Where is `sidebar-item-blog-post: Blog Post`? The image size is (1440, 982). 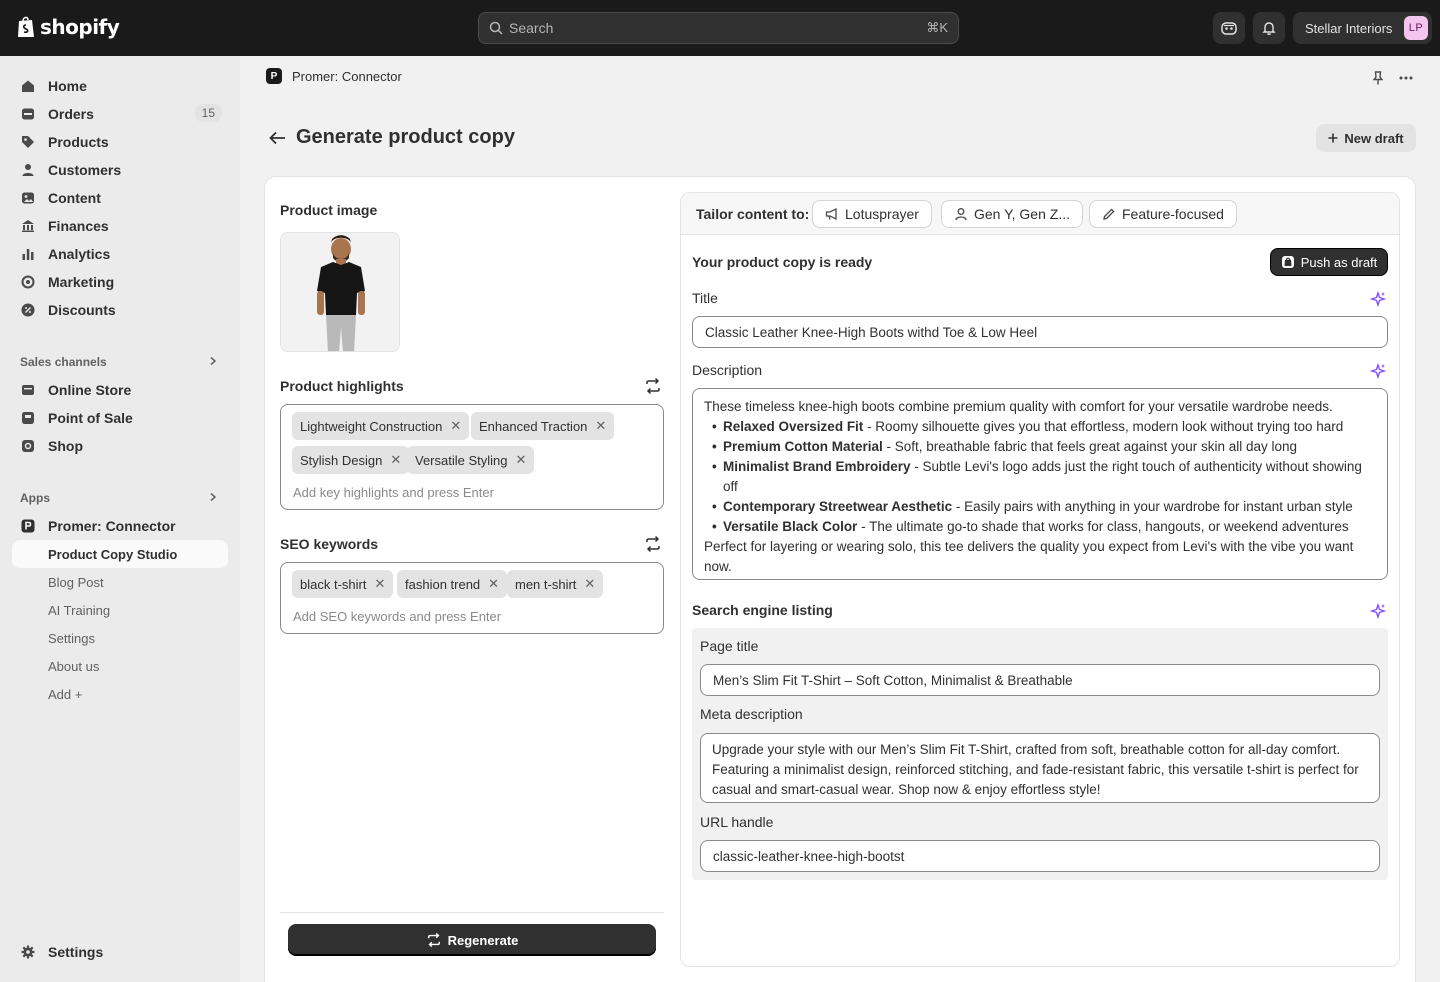 sidebar-item-blog-post: Blog Post is located at coordinates (76, 582).